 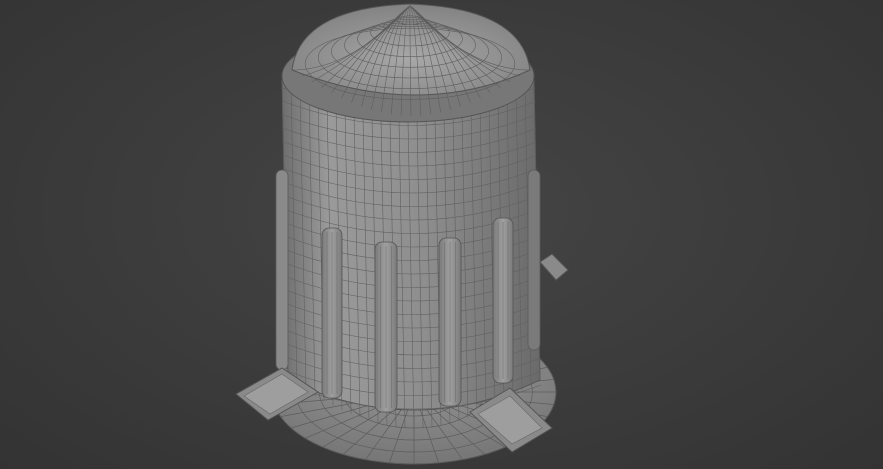 What do you see at coordinates (554, 267) in the screenshot?
I see `foot-back` at bounding box center [554, 267].